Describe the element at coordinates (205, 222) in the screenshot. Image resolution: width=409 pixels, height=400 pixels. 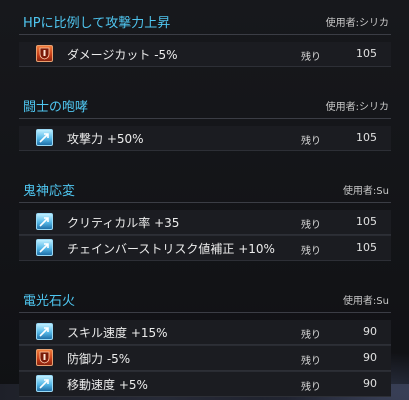
I see `buff-row: クリティカル率 +35 残り 105` at that location.